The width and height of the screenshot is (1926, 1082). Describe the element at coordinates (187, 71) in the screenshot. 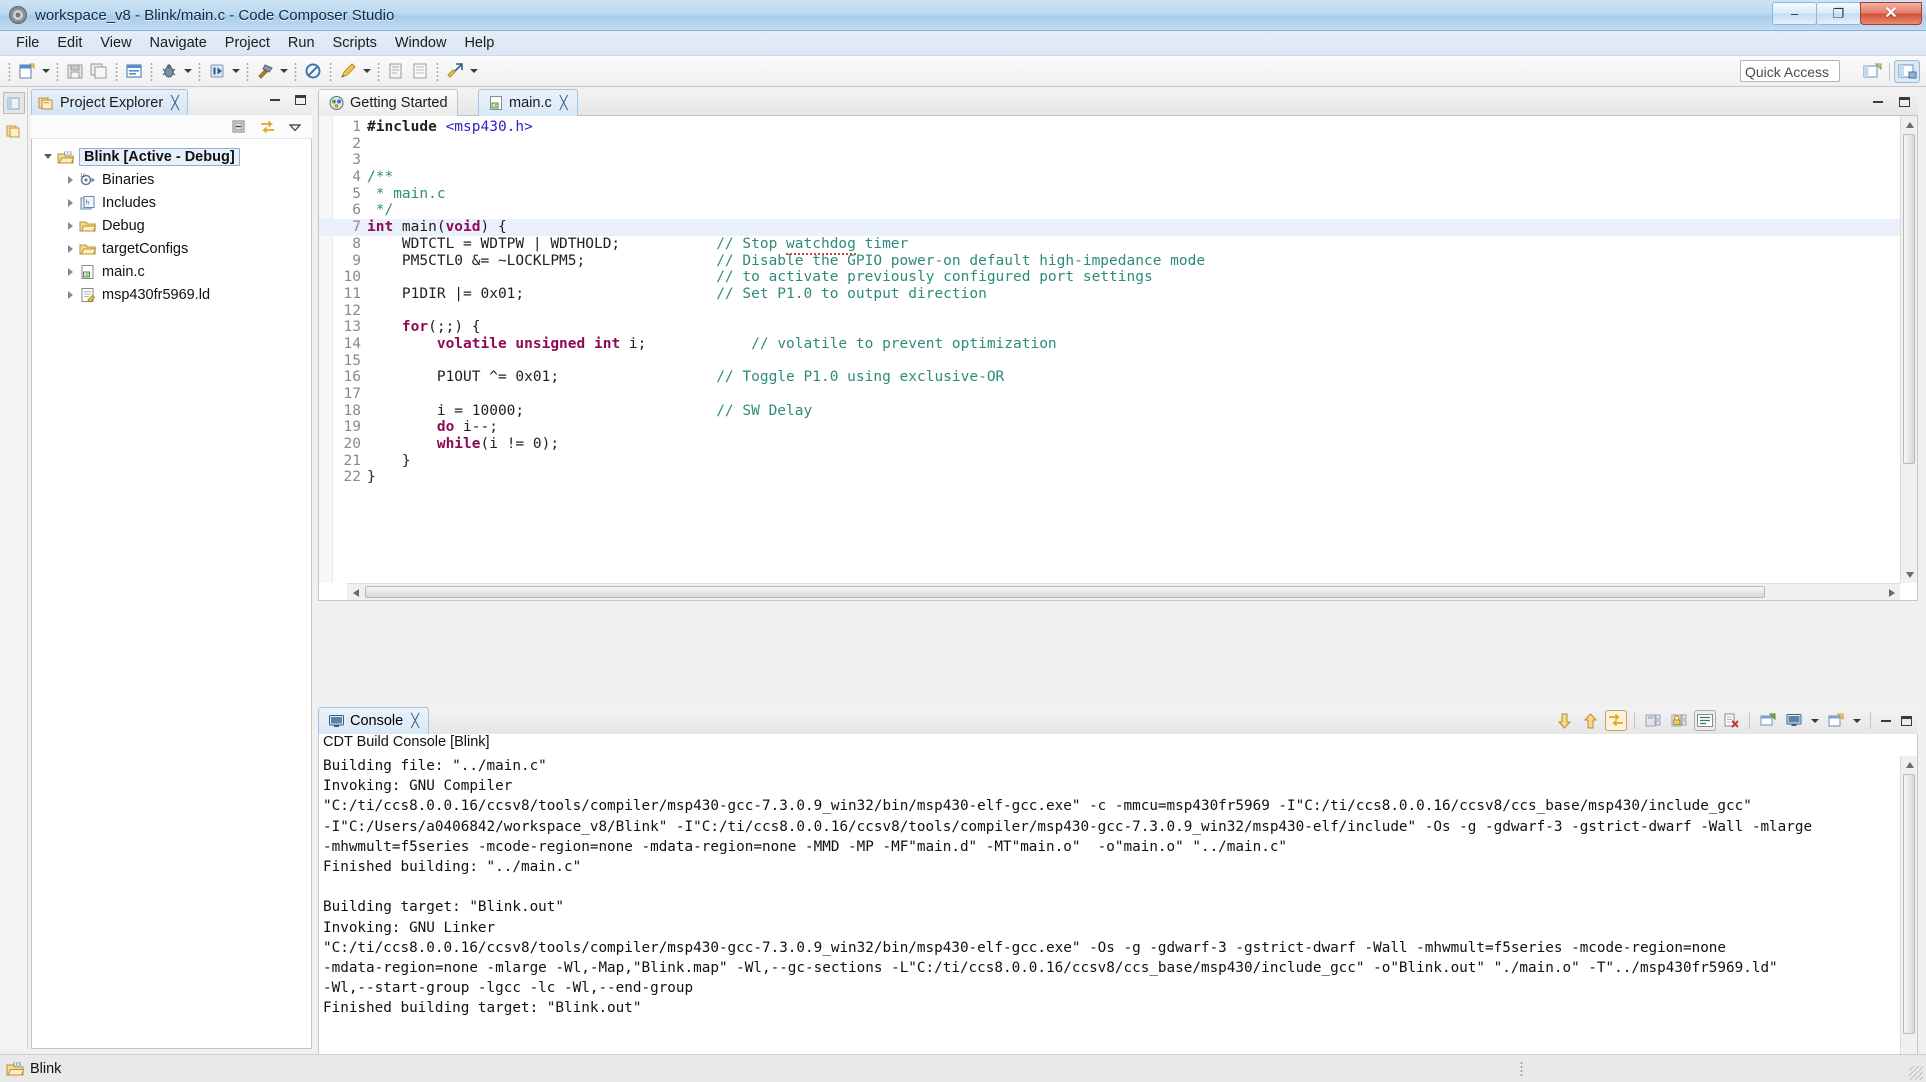

I see `debug-dropdown-arrow` at that location.